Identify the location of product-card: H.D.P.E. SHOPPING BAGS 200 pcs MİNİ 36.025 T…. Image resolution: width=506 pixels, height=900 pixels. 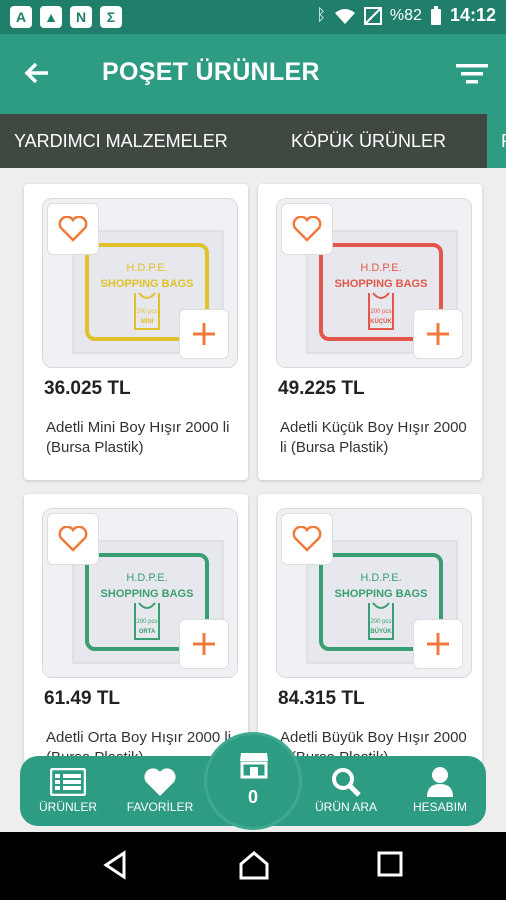
(136, 332).